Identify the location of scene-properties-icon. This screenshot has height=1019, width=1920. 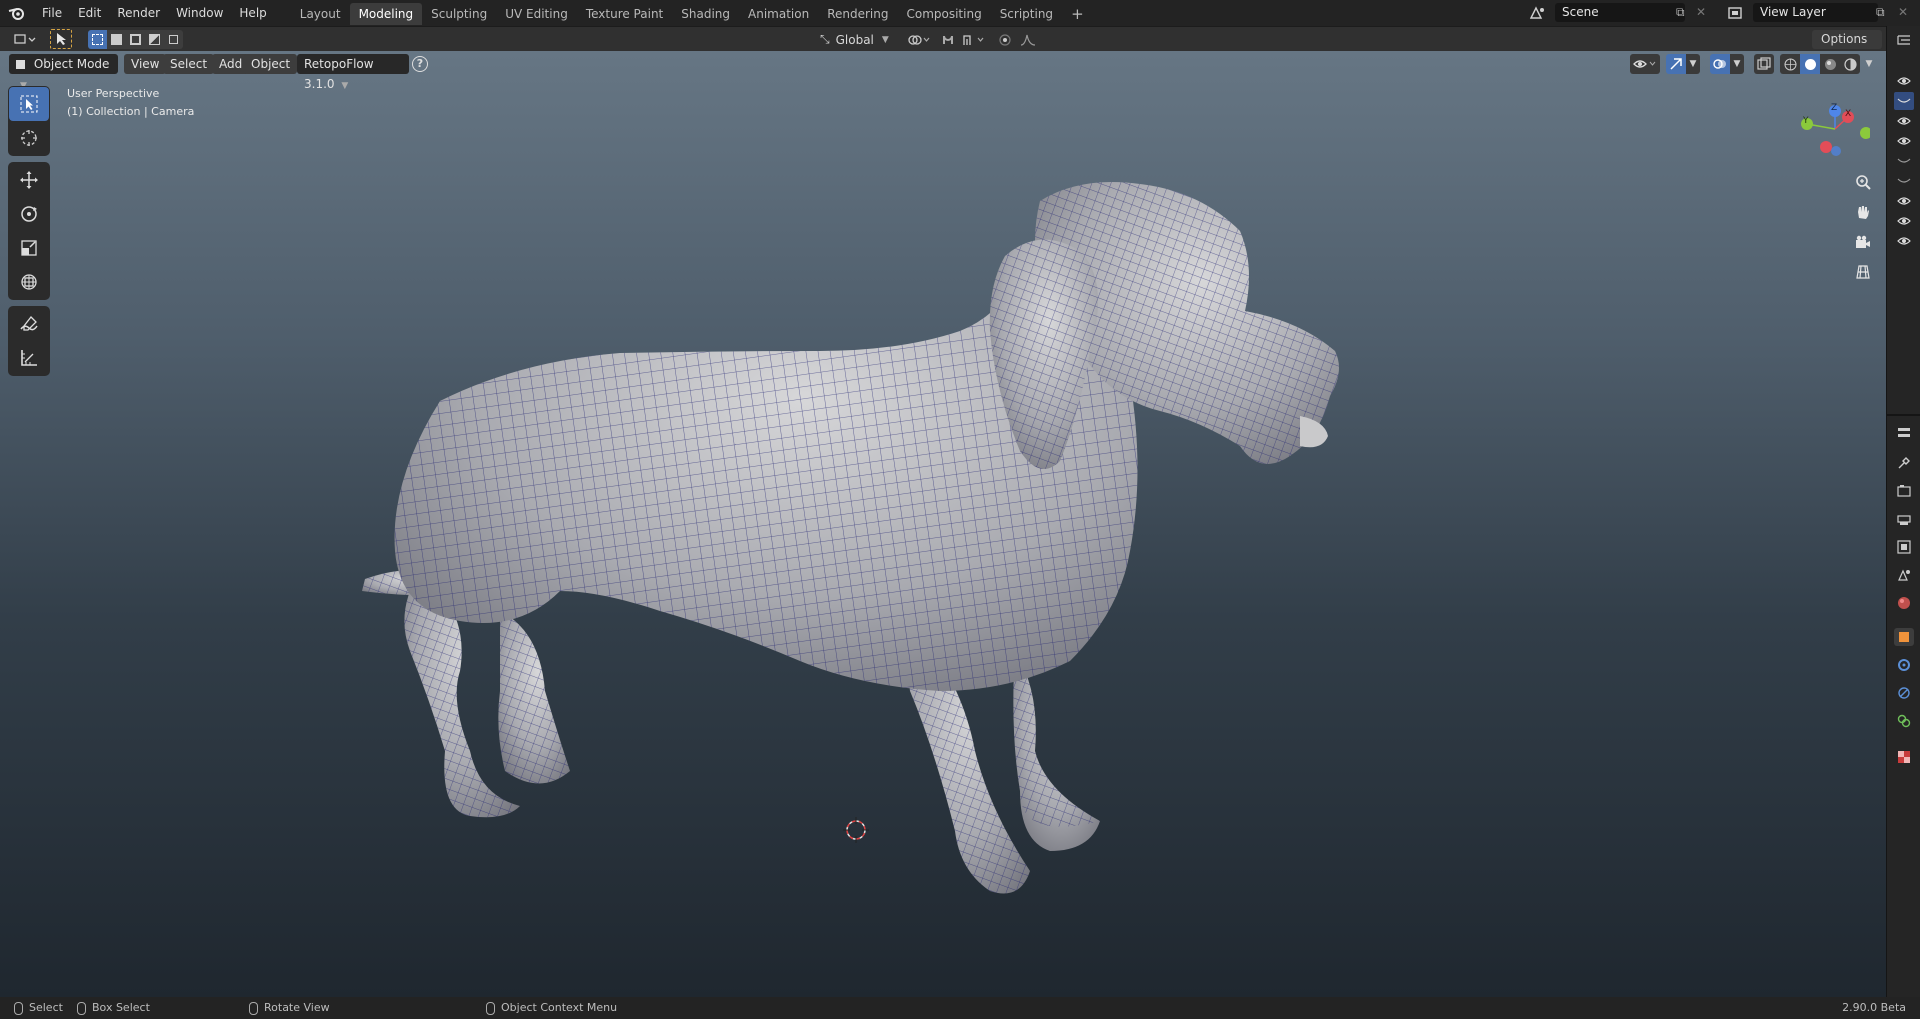
(1904, 575).